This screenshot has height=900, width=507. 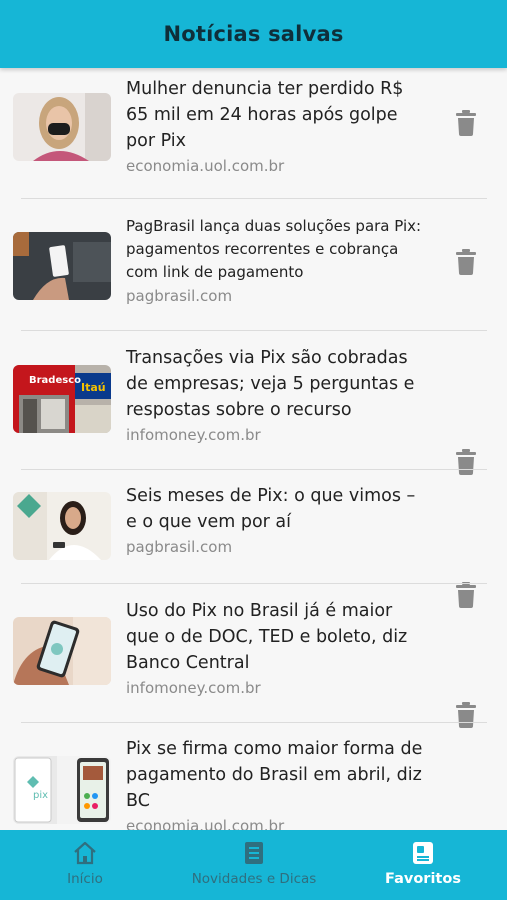 I want to click on app-header: Notícias salvas, so click(x=253, y=34).